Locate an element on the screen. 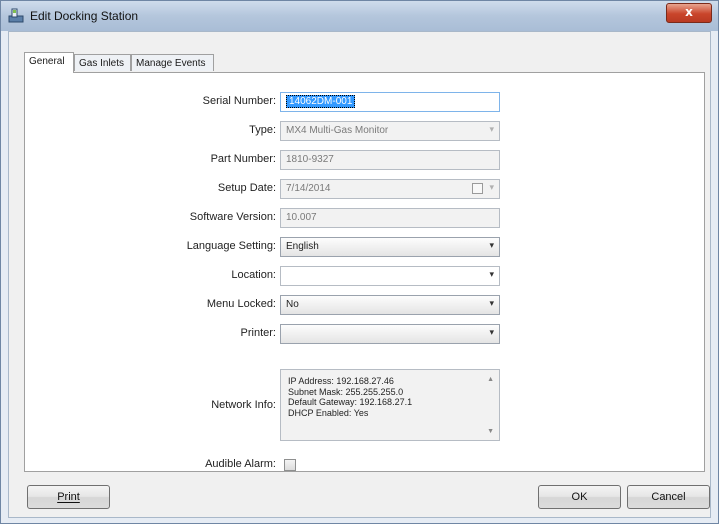  serial-number-value: 14062DM-001 is located at coordinates (321, 101).